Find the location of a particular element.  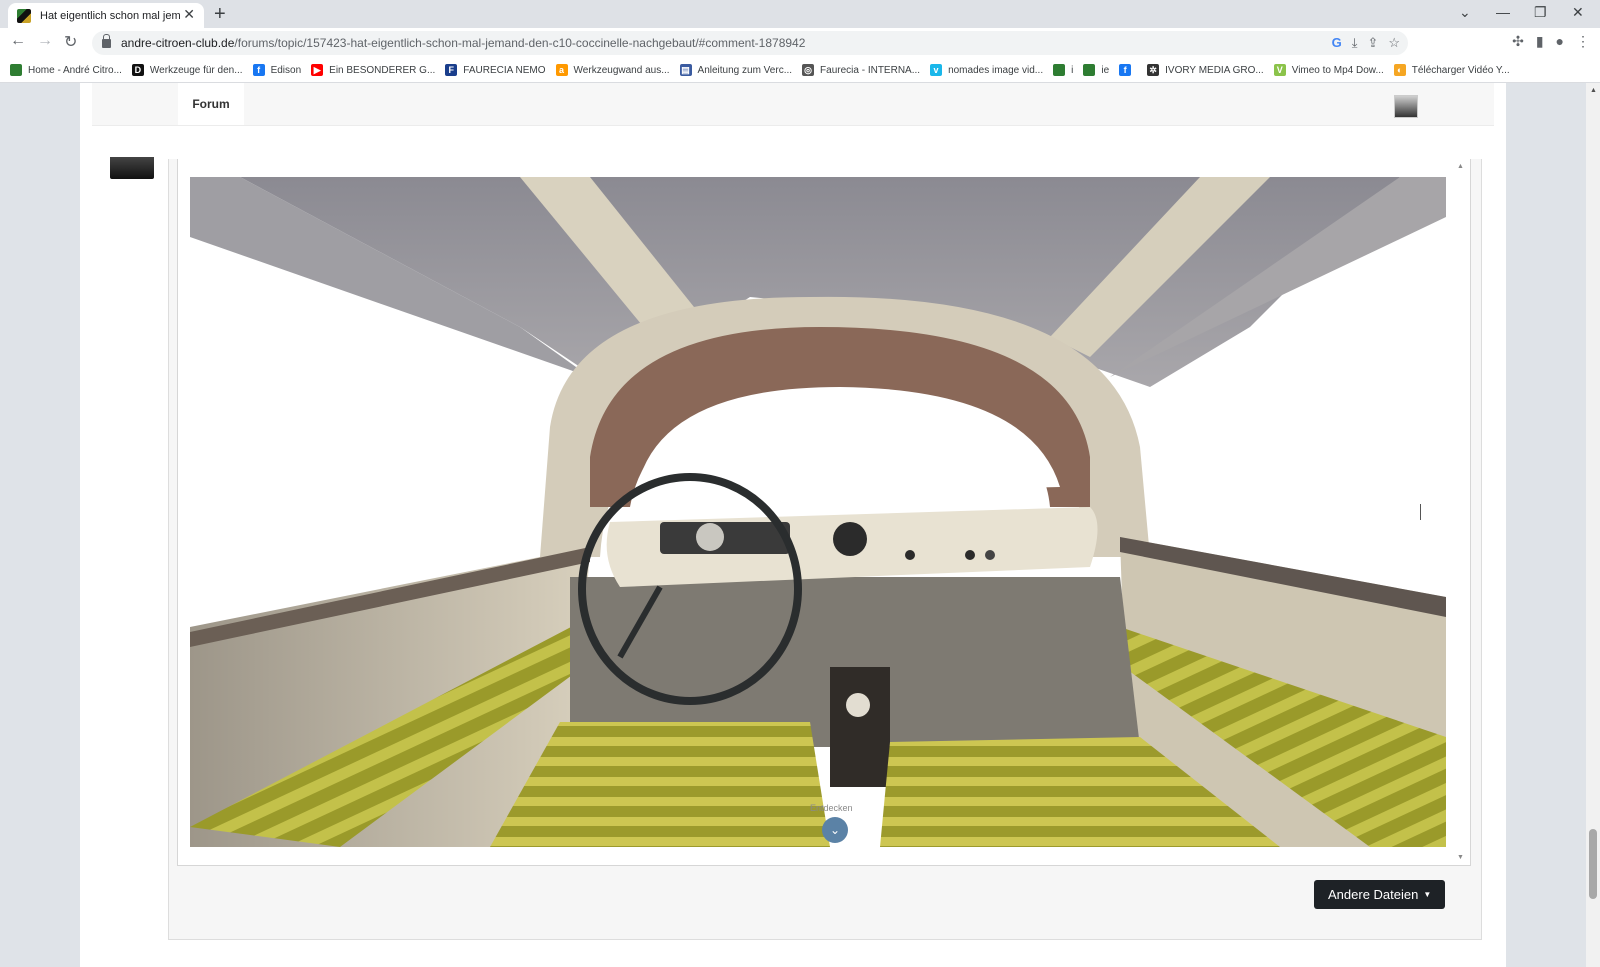

back-arrow-icon: ← is located at coordinates (18, 41).